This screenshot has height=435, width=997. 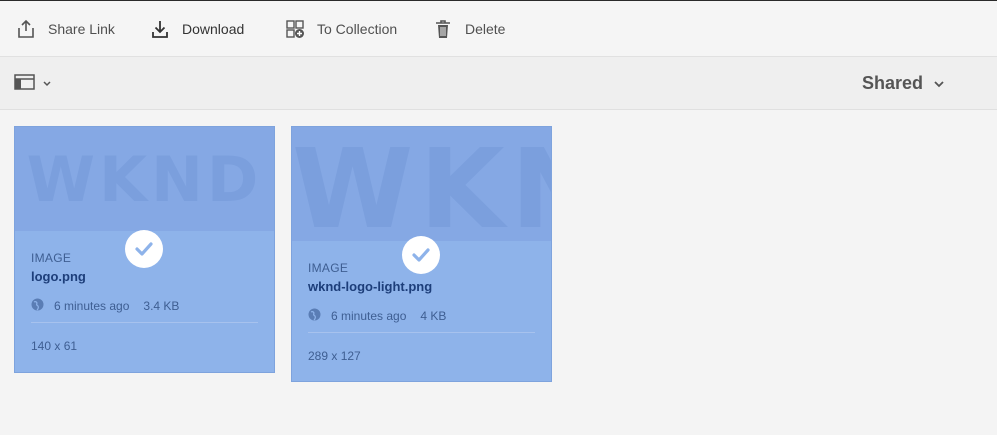 I want to click on view-toolbar: Shared, so click(x=498, y=83).